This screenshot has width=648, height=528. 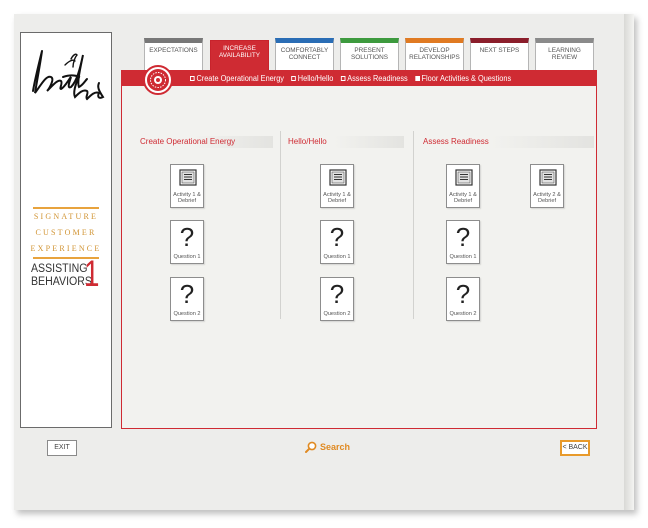 I want to click on module-number: 1, so click(x=92, y=273).